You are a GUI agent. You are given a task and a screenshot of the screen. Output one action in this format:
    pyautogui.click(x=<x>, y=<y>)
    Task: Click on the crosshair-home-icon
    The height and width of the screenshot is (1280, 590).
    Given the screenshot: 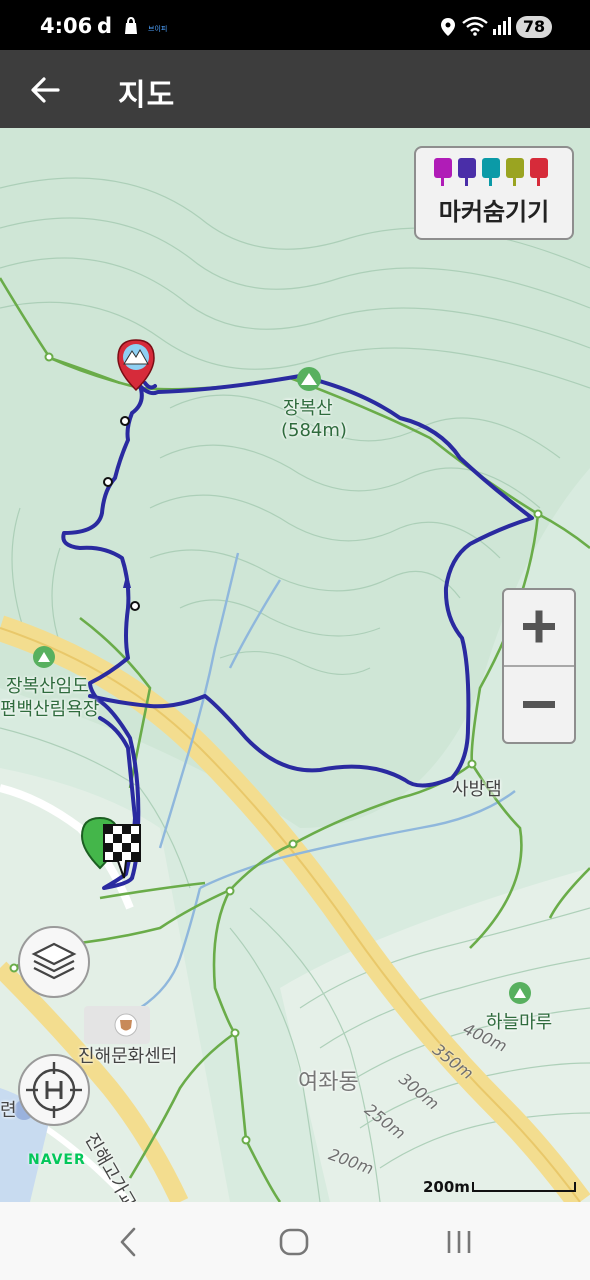 What is the action you would take?
    pyautogui.click(x=54, y=1090)
    